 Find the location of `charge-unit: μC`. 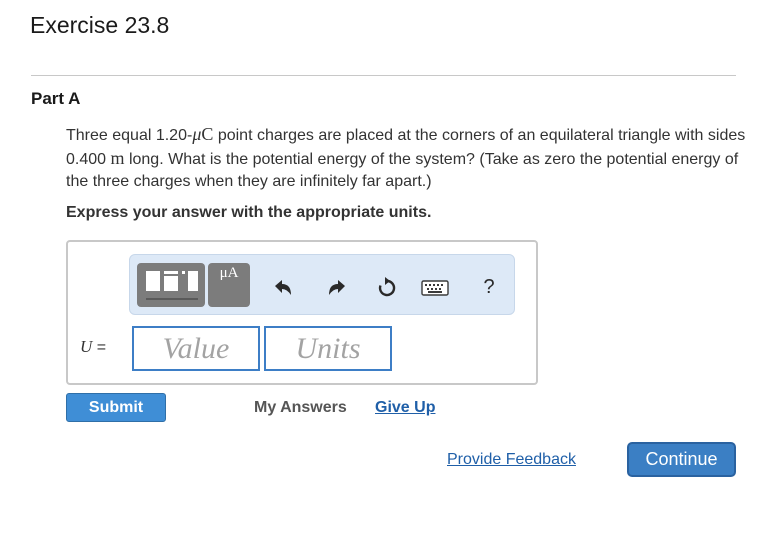

charge-unit: μC is located at coordinates (202, 134).